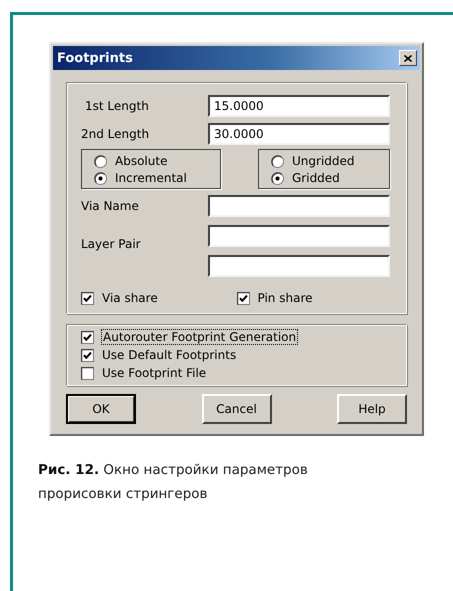 This screenshot has width=453, height=591. Describe the element at coordinates (372, 409) in the screenshot. I see `dialog-button: Help` at that location.